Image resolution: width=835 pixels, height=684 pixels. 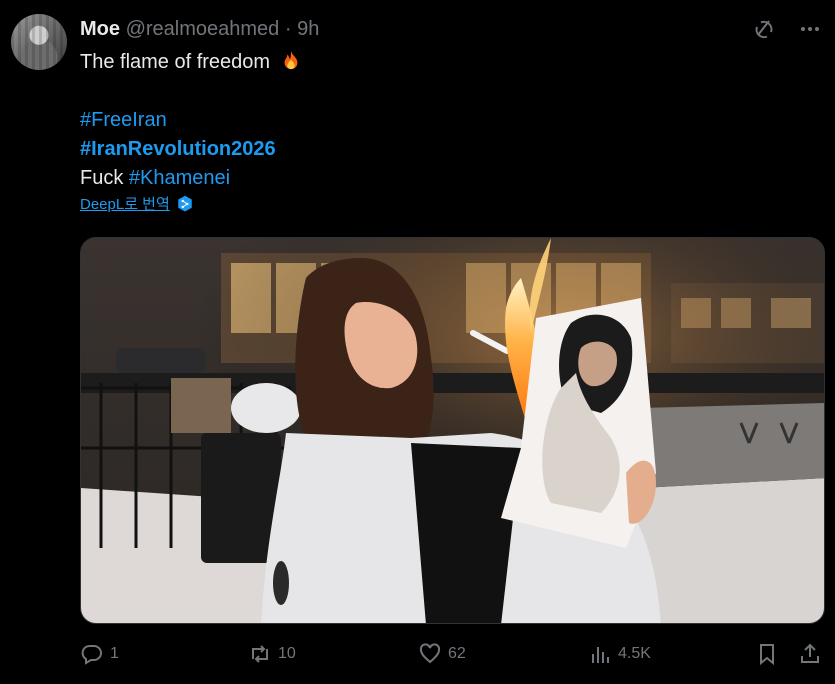 What do you see at coordinates (380, 91) in the screenshot?
I see `post-blank-line` at bounding box center [380, 91].